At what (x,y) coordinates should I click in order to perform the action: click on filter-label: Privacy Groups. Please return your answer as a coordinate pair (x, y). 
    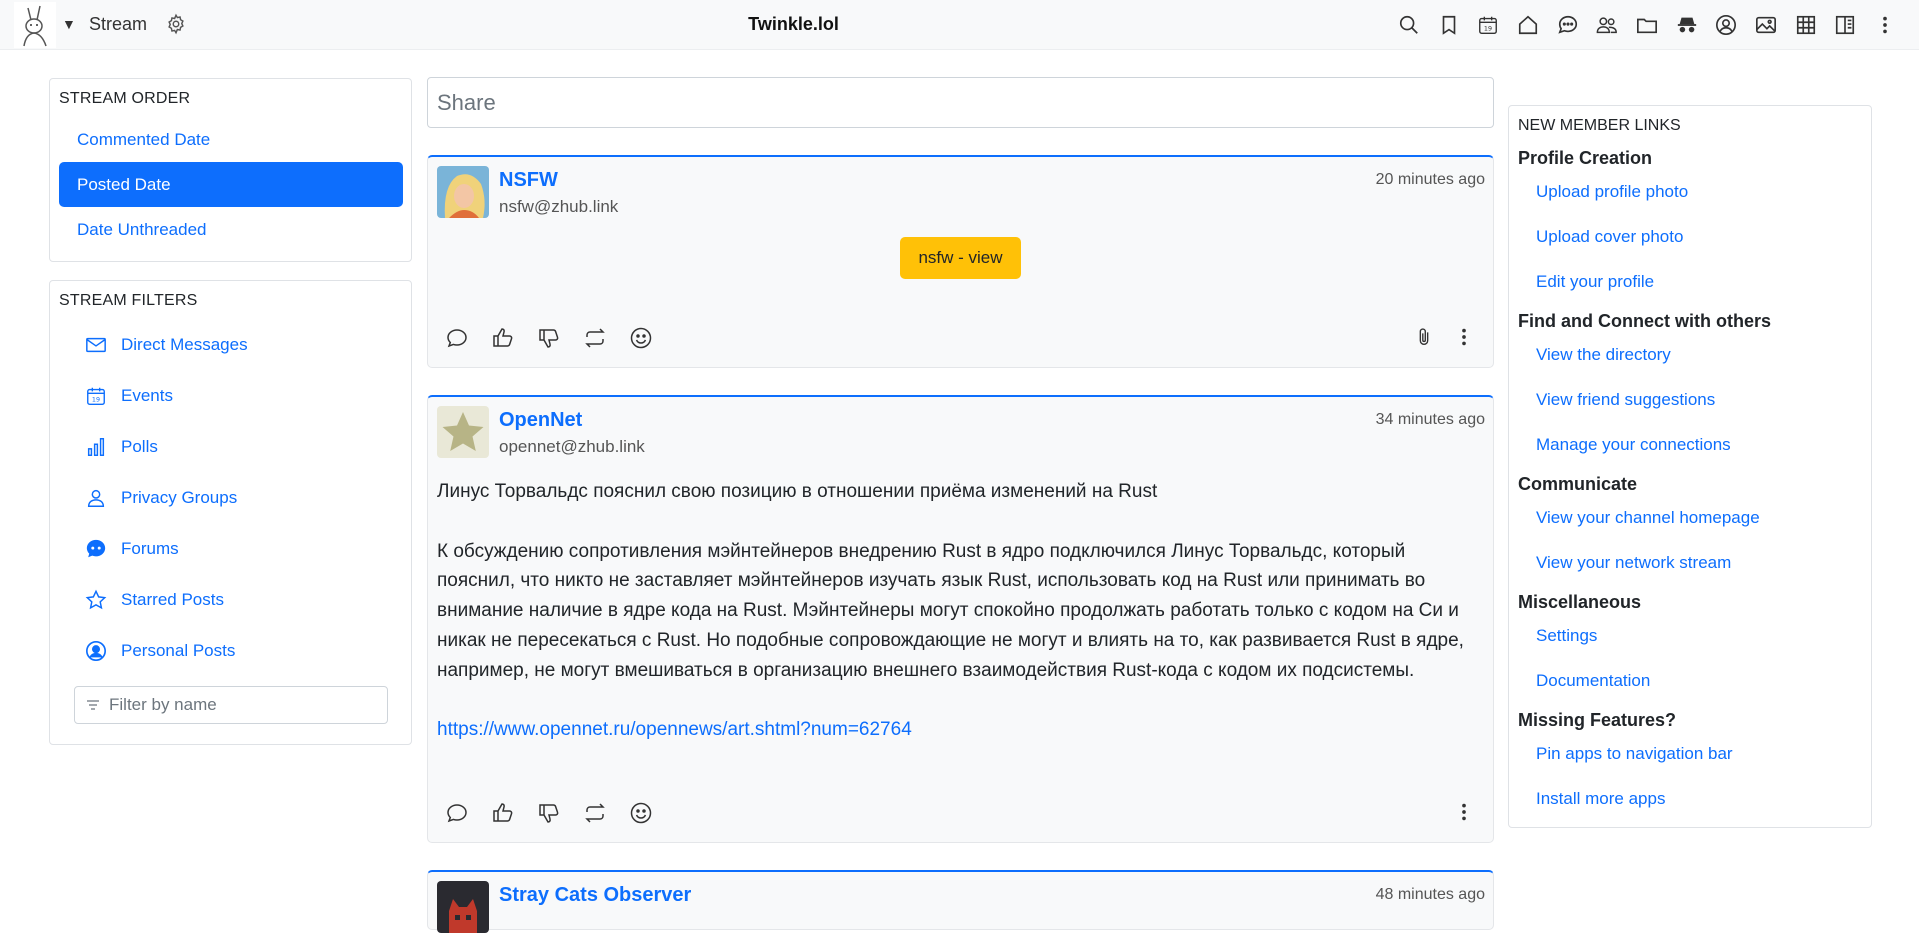
    Looking at the image, I should click on (179, 497).